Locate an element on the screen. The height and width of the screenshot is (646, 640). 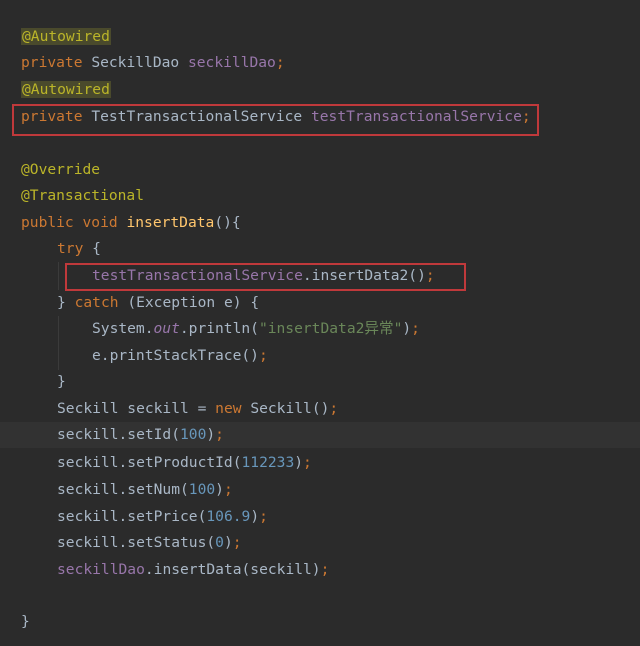
code-line-2: private SeckillDao seckillDao; is located at coordinates (320, 63).